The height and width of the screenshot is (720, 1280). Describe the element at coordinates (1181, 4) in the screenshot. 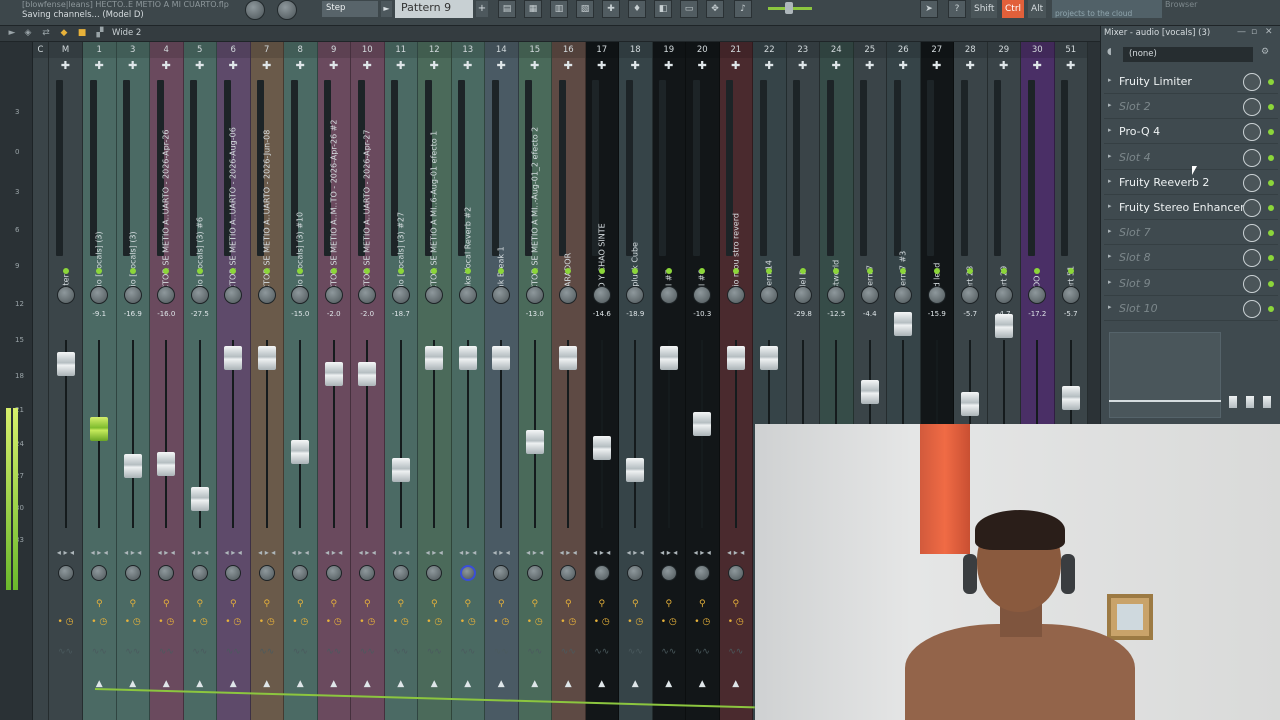

I see `browser-label: Browser` at that location.